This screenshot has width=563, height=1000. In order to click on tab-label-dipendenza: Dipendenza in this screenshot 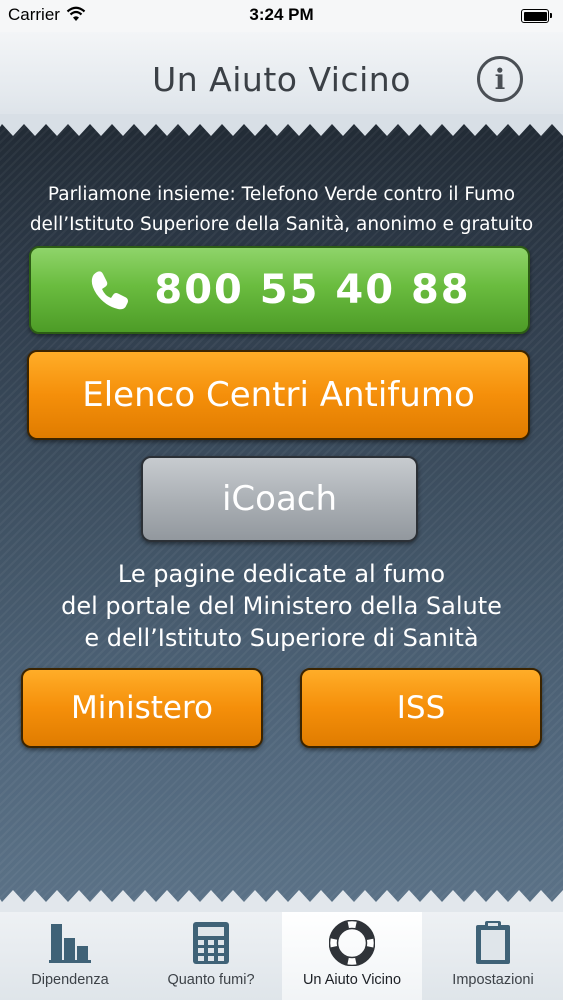, I will do `click(70, 980)`.